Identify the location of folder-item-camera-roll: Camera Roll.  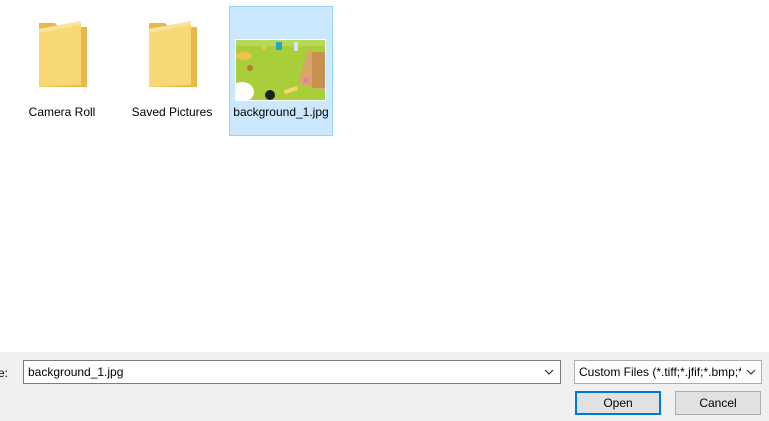
(62, 71).